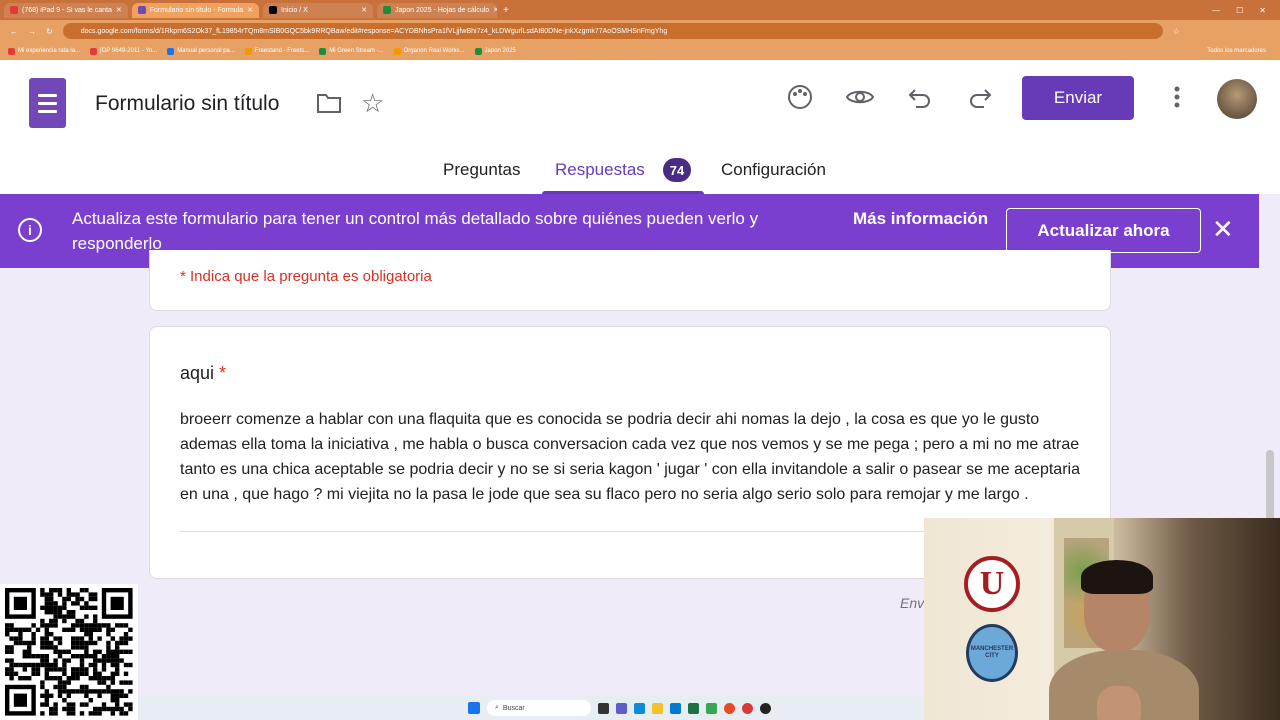 Image resolution: width=1280 pixels, height=720 pixels. What do you see at coordinates (372, 103) in the screenshot?
I see `star-icon: ☆` at bounding box center [372, 103].